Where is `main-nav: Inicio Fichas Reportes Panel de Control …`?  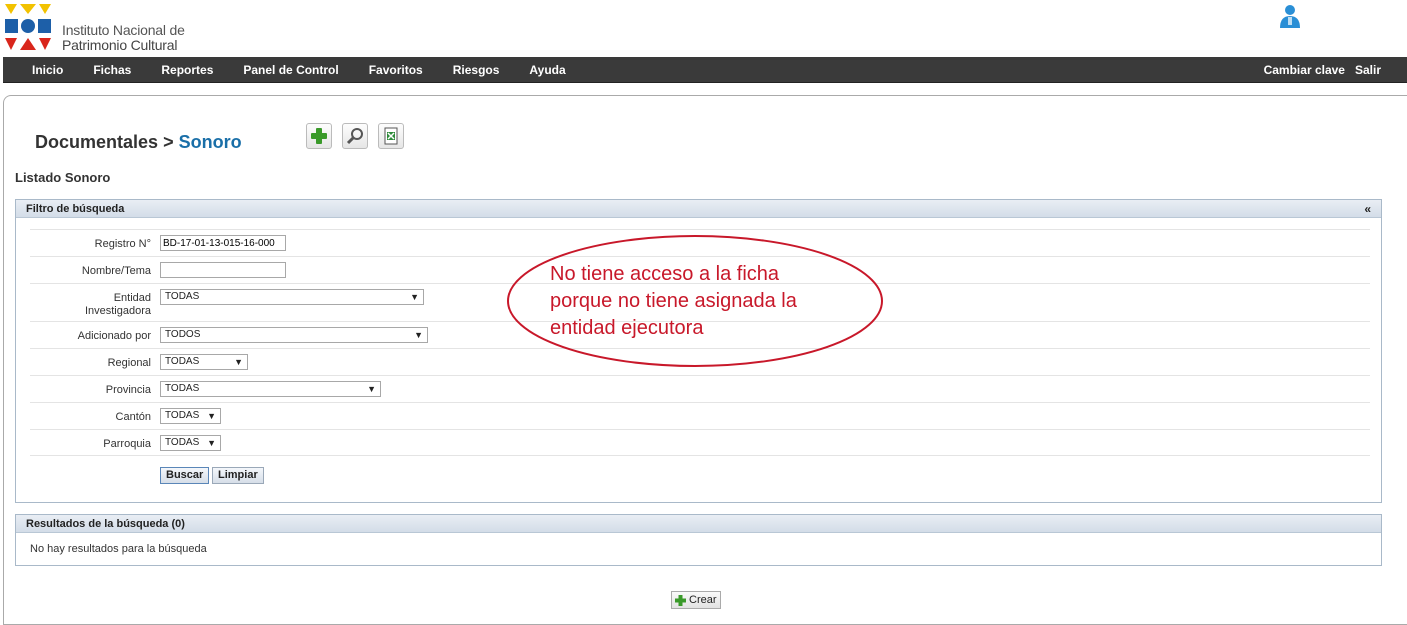
main-nav: Inicio Fichas Reportes Panel de Control … is located at coordinates (705, 70).